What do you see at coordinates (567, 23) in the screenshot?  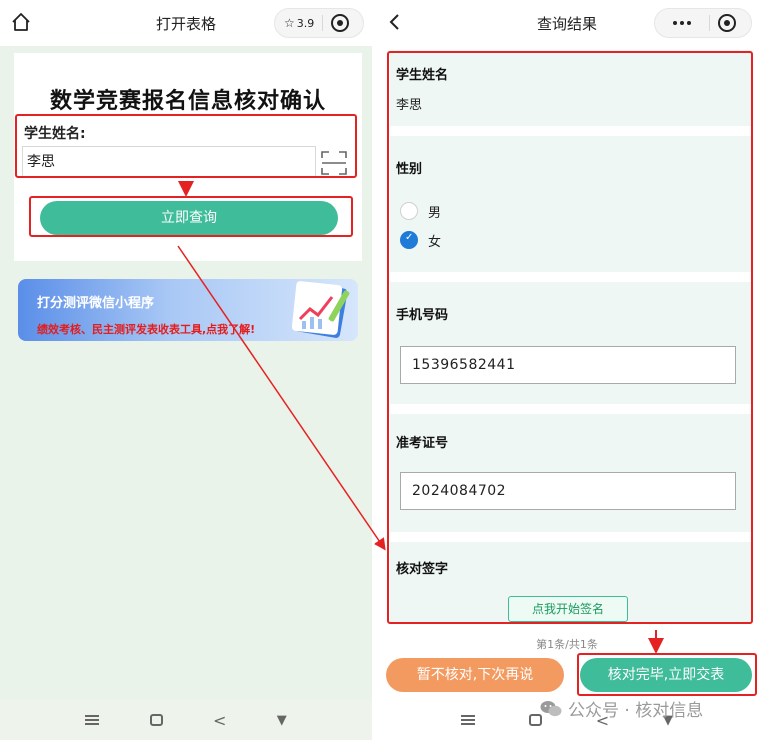 I see `right-header: 查询结果` at bounding box center [567, 23].